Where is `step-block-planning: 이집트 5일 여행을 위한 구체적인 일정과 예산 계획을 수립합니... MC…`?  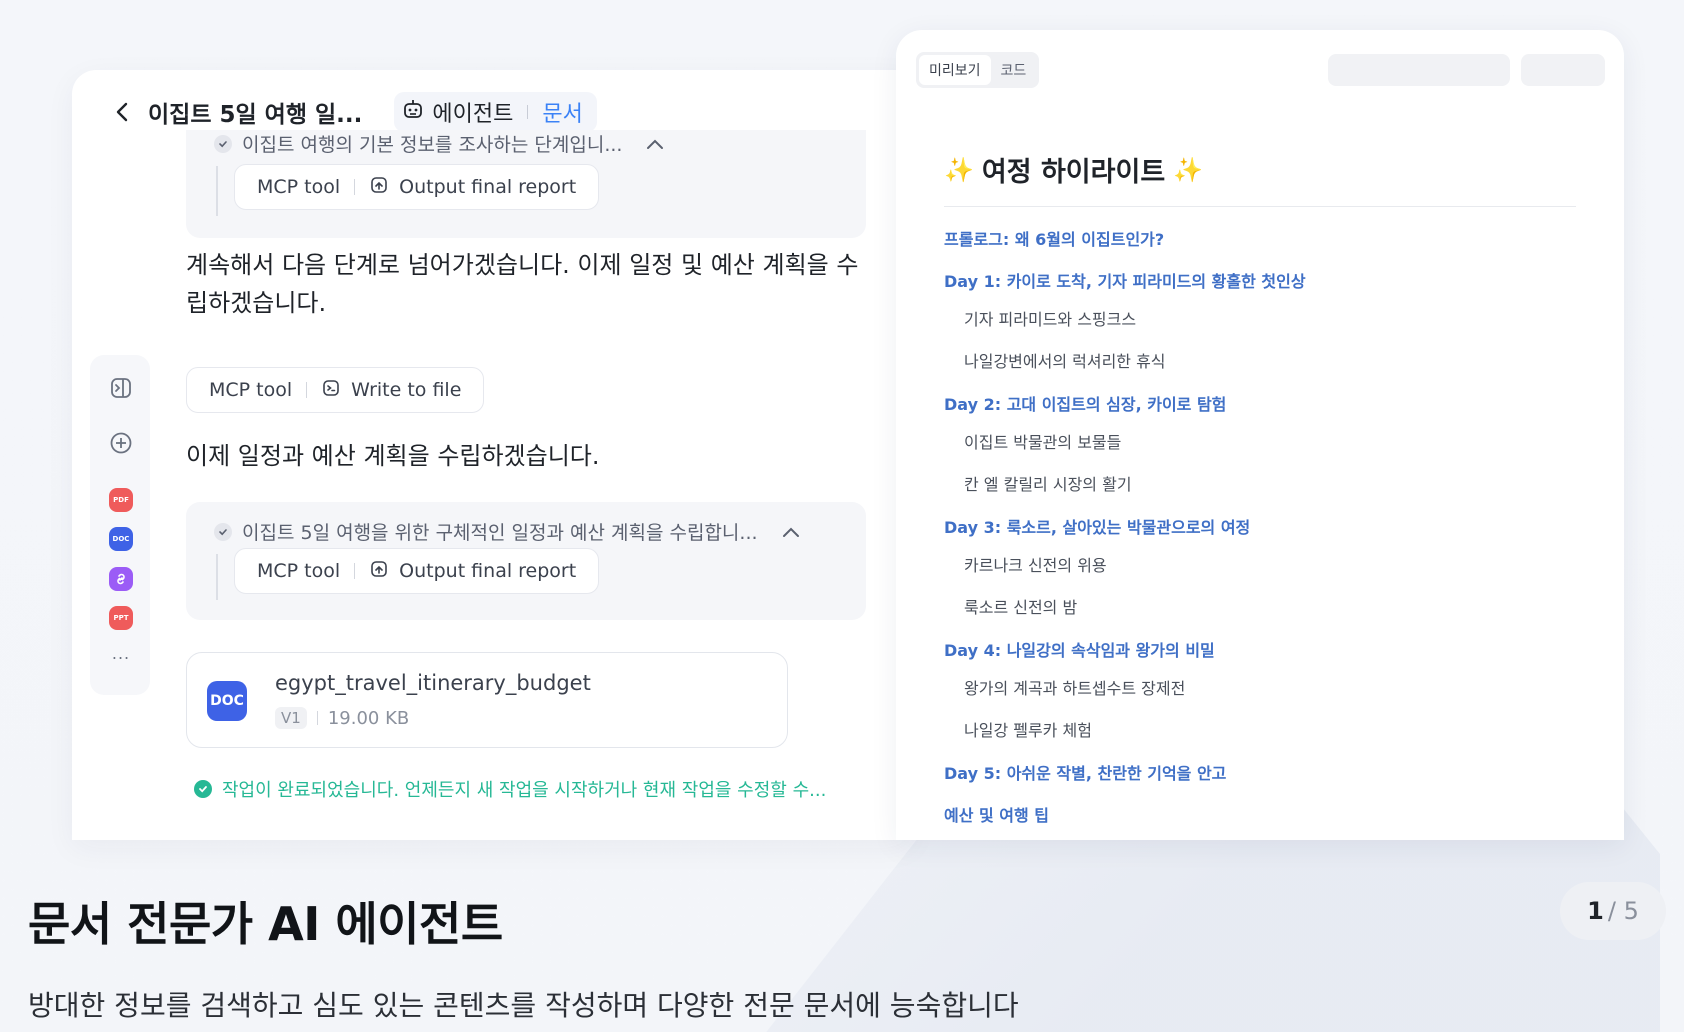 step-block-planning: 이집트 5일 여행을 위한 구체적인 일정과 예산 계획을 수립합니... MC… is located at coordinates (526, 561).